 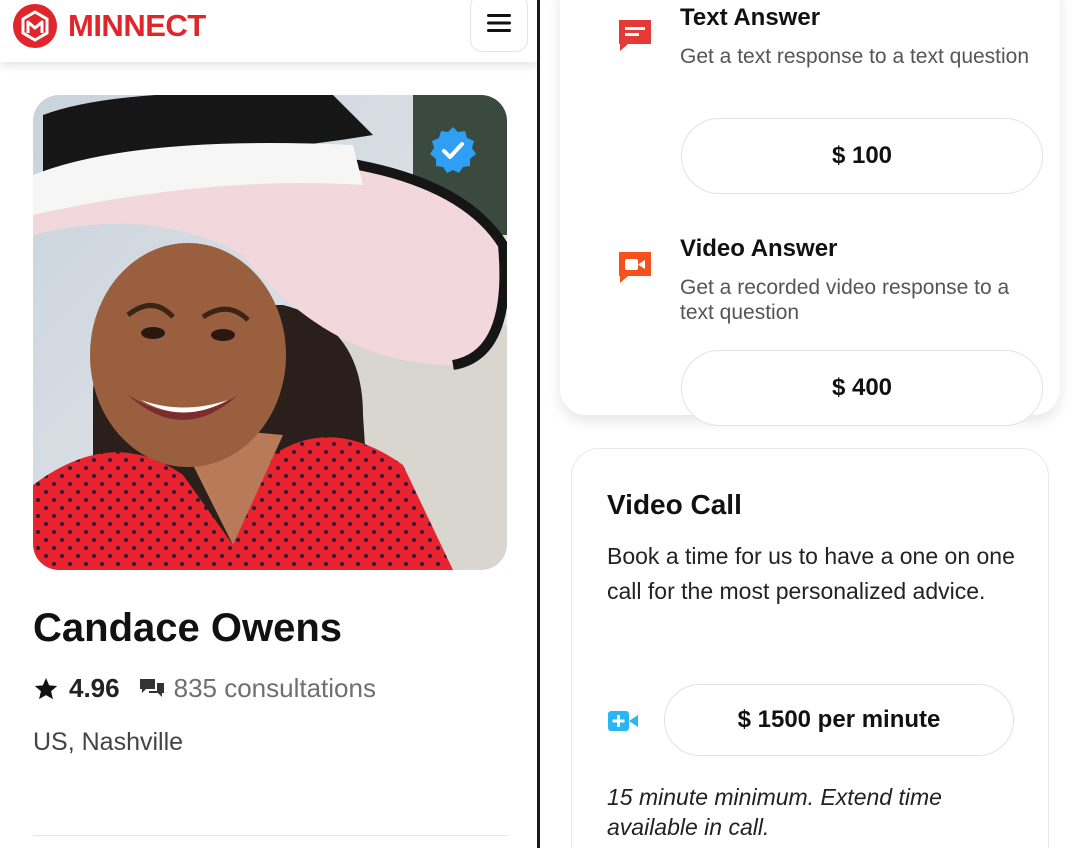 I want to click on chat-bubbles-icon, so click(x=151, y=687).